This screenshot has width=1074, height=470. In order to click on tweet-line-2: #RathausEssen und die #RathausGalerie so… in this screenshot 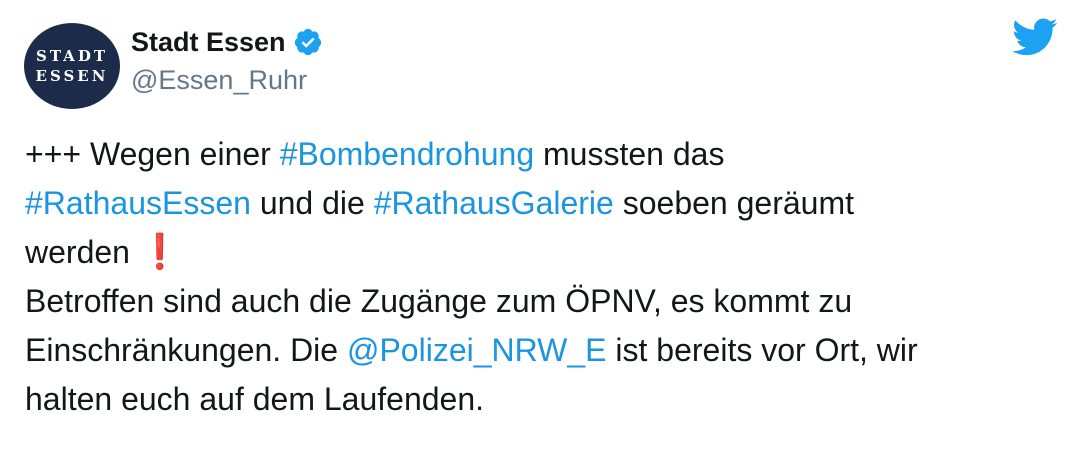, I will do `click(540, 203)`.